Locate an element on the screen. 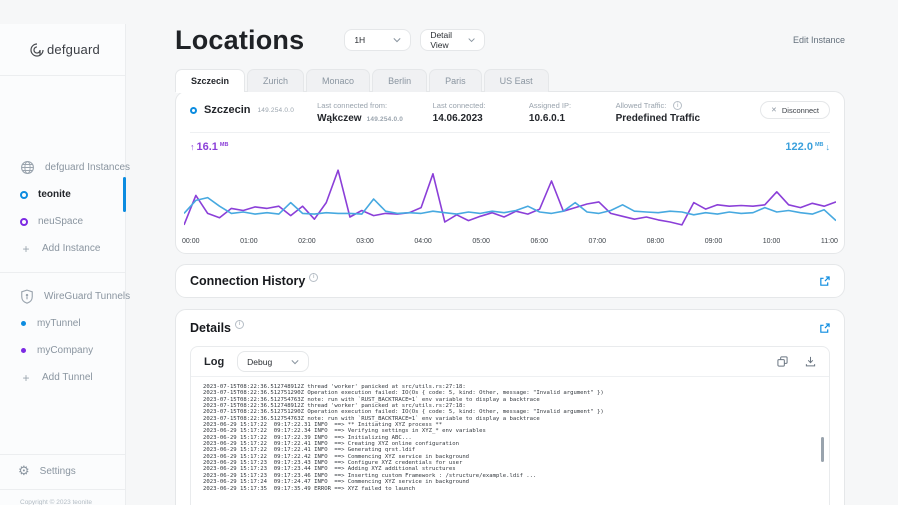 Image resolution: width=898 pixels, height=505 pixels. time-range-value: 1H is located at coordinates (360, 40).